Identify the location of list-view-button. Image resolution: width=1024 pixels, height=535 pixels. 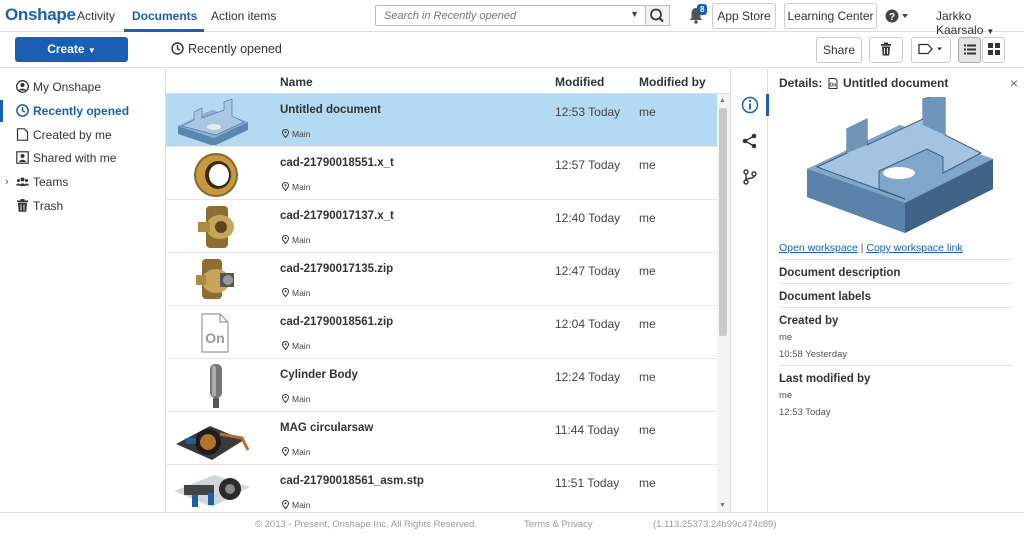
(969, 50).